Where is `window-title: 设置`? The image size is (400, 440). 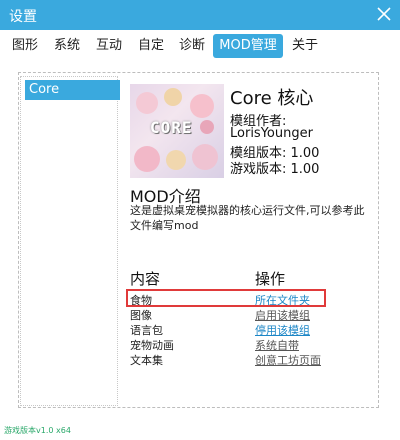
window-title: 设置 is located at coordinates (23, 17).